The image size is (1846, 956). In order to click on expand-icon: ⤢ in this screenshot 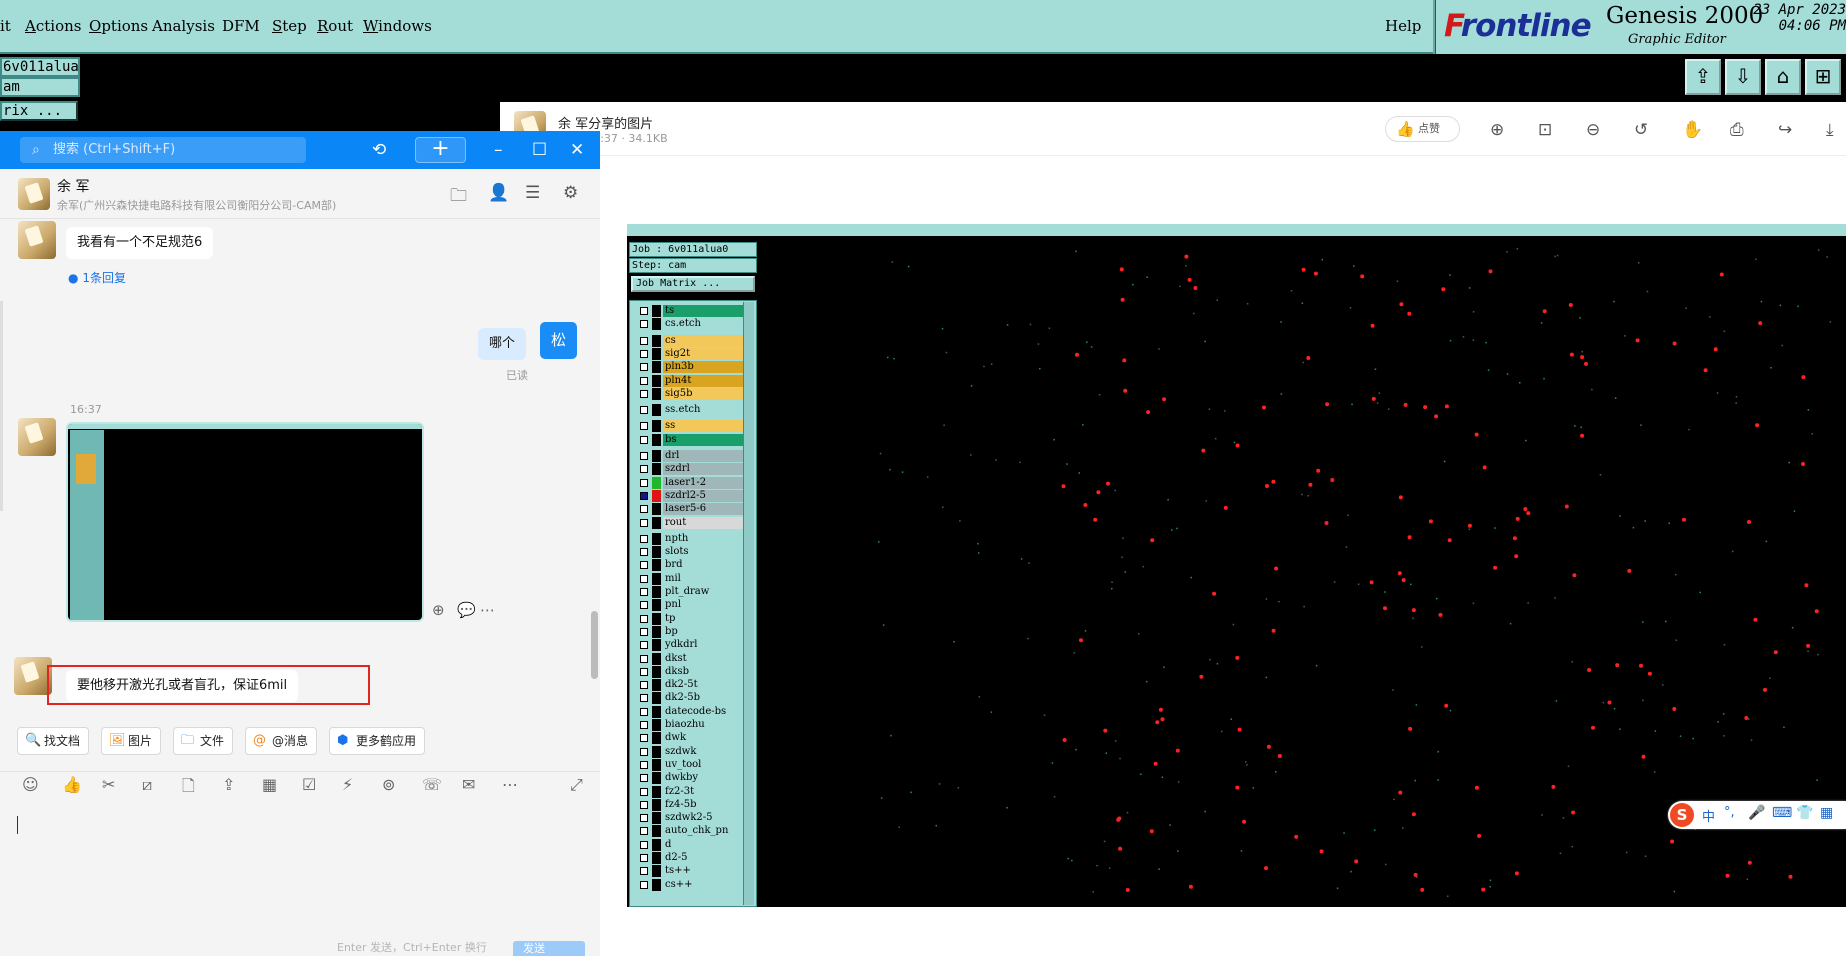, I will do `click(576, 785)`.